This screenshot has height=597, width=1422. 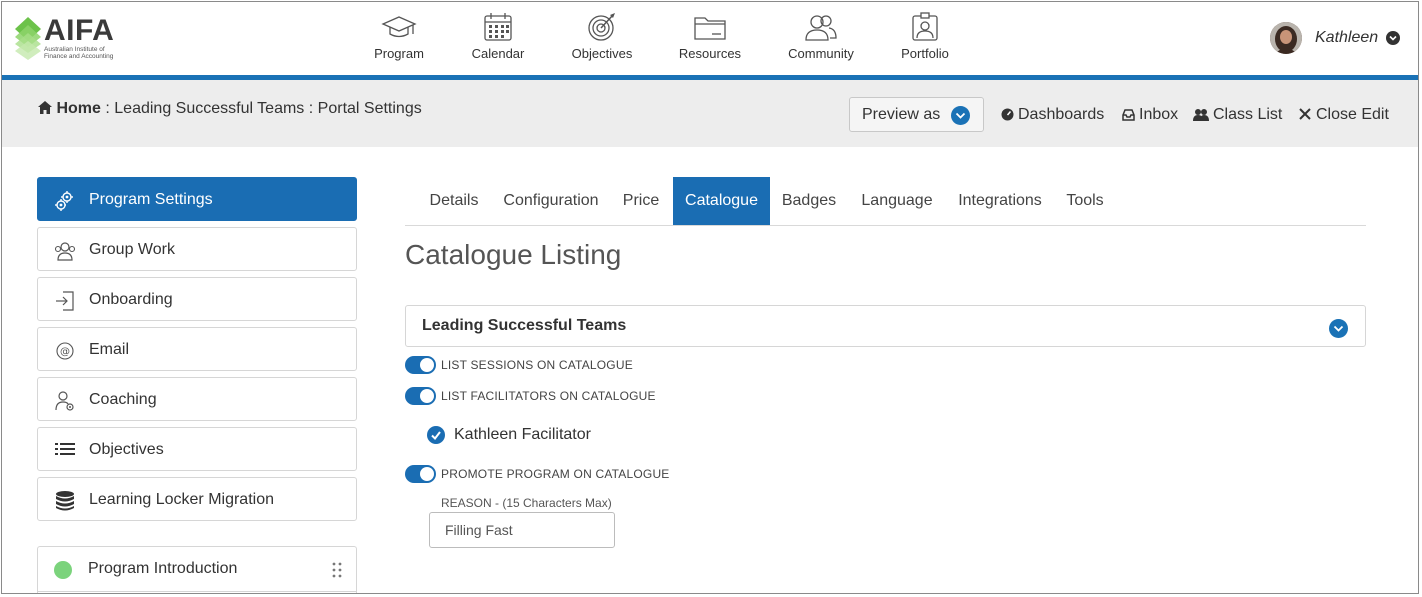 What do you see at coordinates (369, 108) in the screenshot?
I see `breadcrumb-page: Portal Settings` at bounding box center [369, 108].